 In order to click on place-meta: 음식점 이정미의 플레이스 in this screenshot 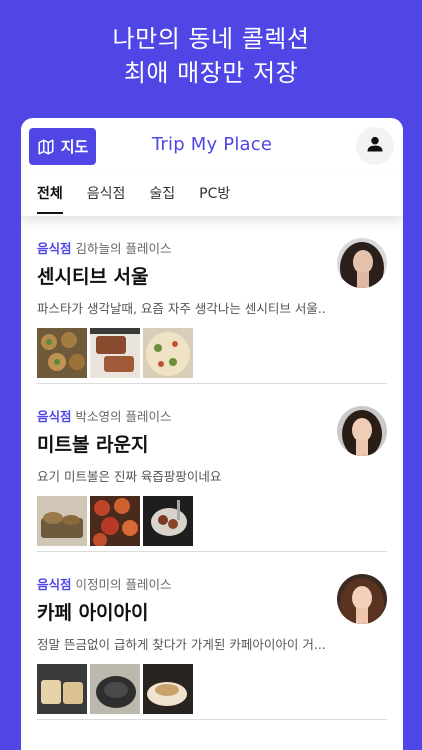, I will do `click(104, 583)`.